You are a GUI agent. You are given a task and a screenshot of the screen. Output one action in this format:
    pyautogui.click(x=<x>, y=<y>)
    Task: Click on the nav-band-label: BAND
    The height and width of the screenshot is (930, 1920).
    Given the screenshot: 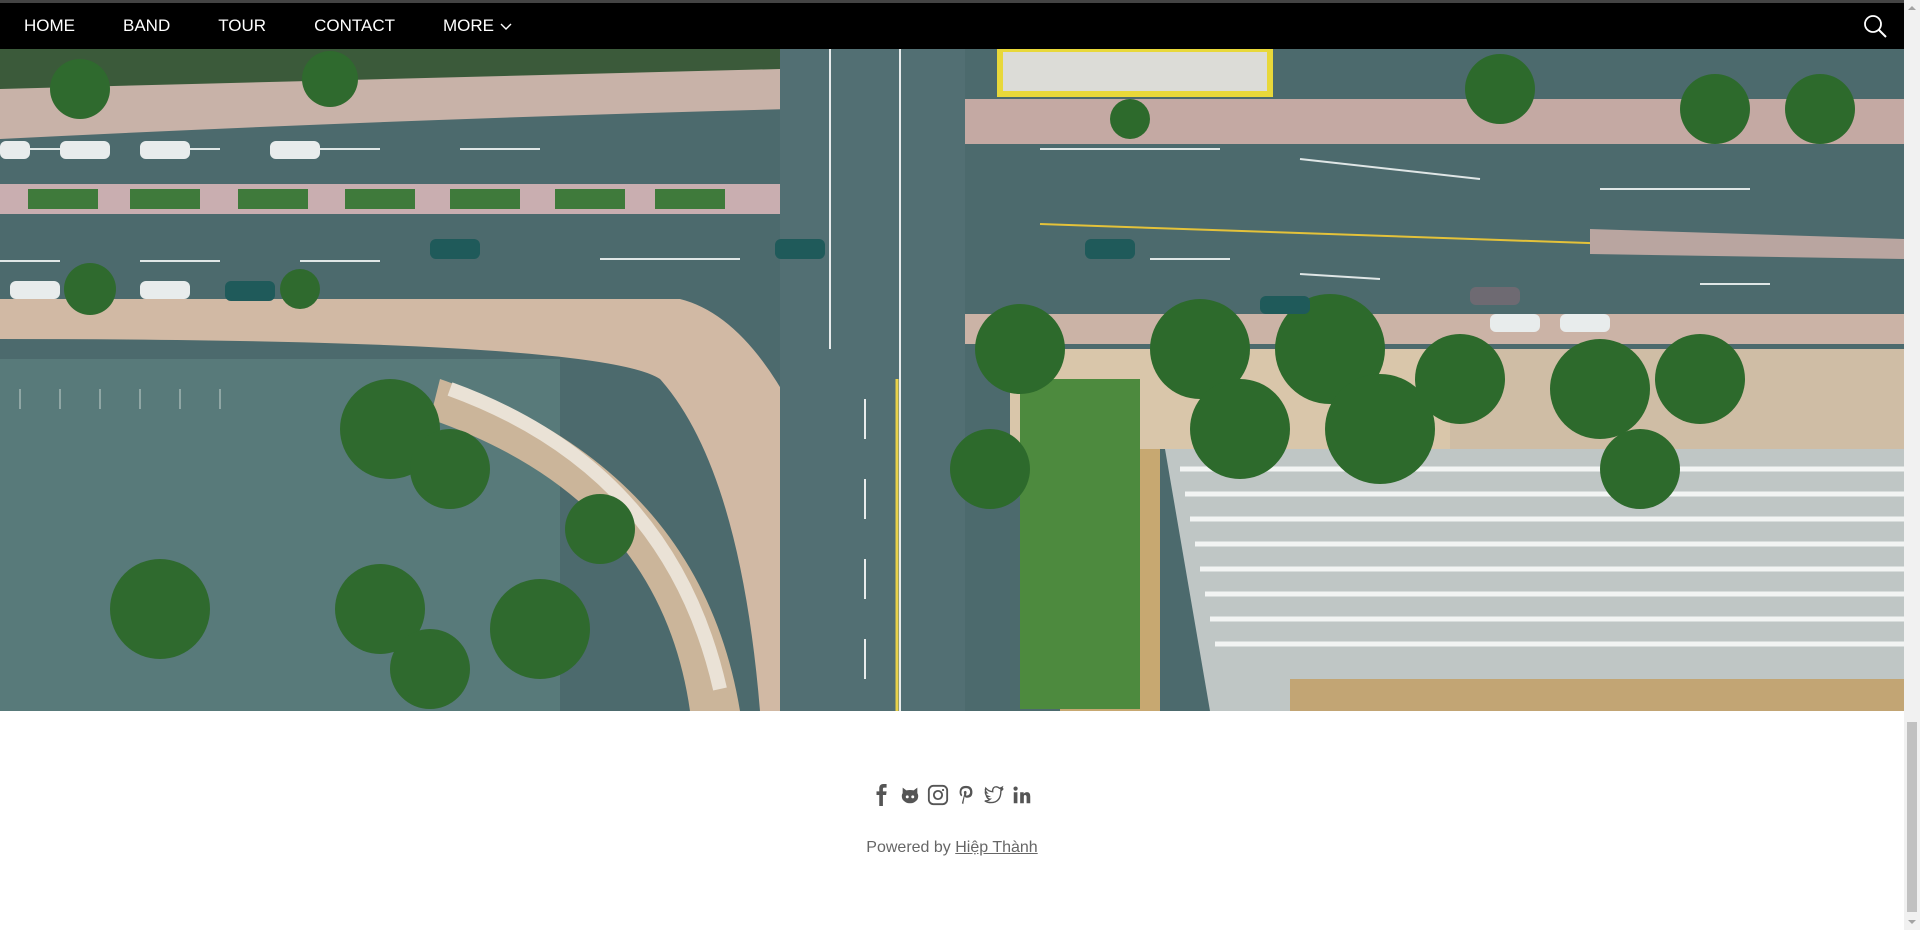 What is the action you would take?
    pyautogui.click(x=147, y=25)
    